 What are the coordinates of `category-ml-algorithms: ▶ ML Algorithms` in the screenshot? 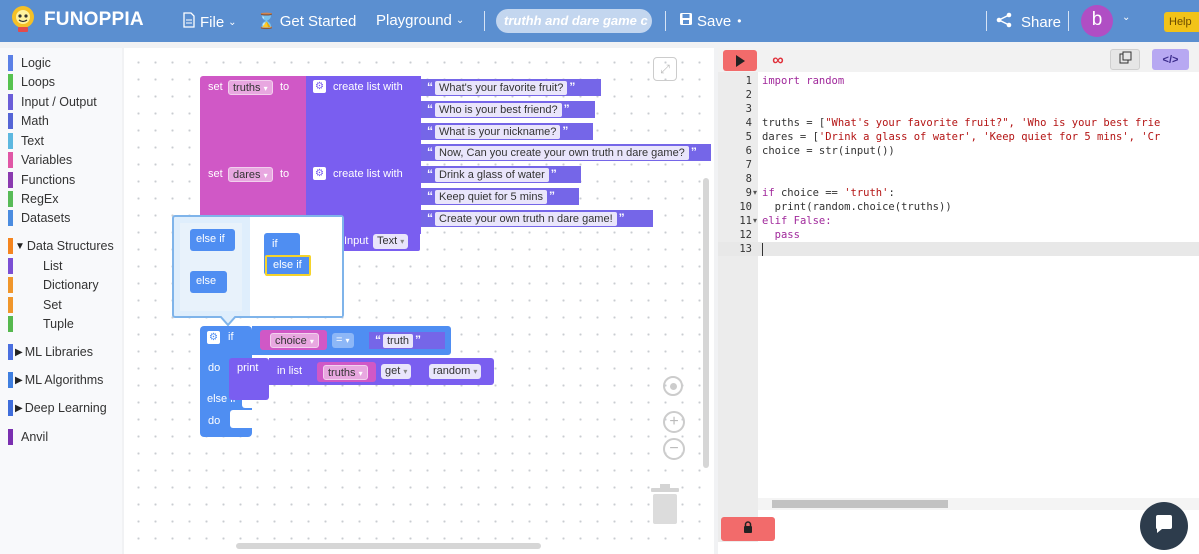 It's located at (55, 380).